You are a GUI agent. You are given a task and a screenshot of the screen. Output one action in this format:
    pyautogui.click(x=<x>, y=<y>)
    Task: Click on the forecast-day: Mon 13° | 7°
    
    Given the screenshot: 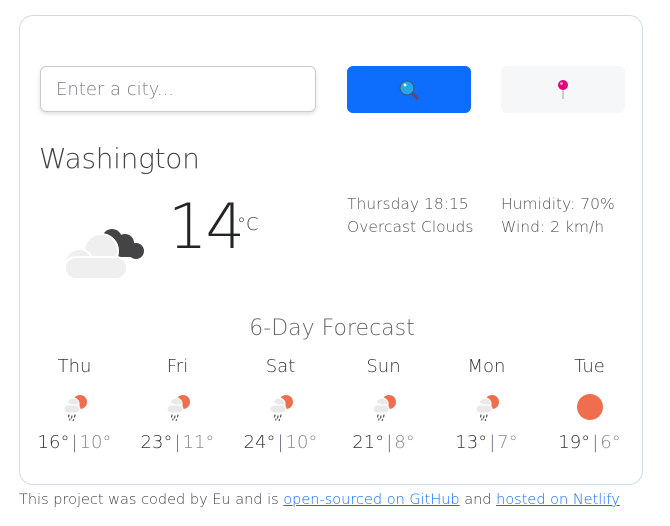 What is the action you would take?
    pyautogui.click(x=486, y=404)
    